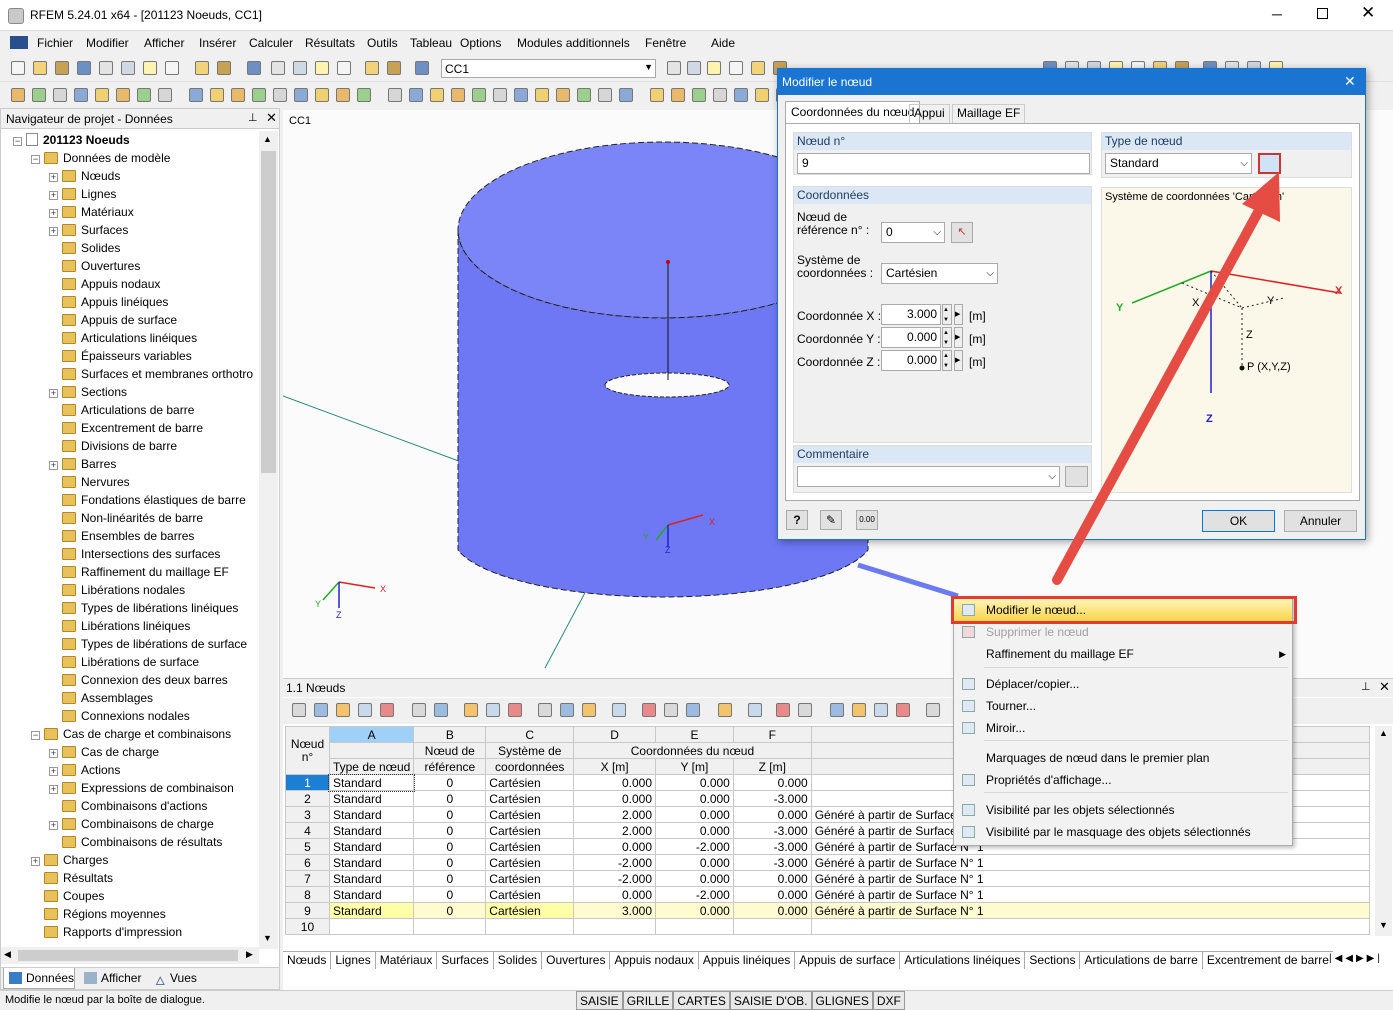 This screenshot has width=1393, height=1010. Describe the element at coordinates (371, 734) in the screenshot. I see `col-letter-a: A` at that location.